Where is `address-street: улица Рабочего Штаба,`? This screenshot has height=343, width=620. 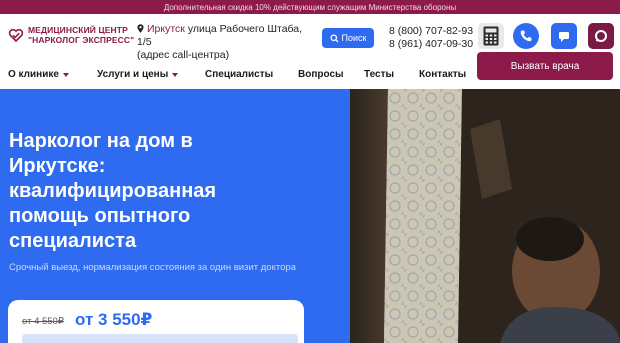
address-street: улица Рабочего Штаба, is located at coordinates (245, 29).